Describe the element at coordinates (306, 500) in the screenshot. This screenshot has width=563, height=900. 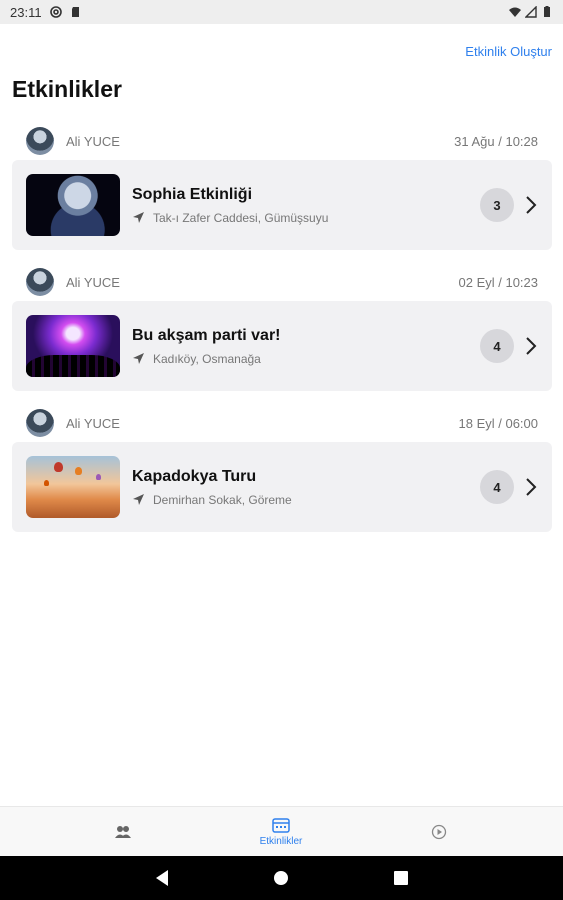
I see `event-location: Demirhan Sokak, Göreme` at that location.